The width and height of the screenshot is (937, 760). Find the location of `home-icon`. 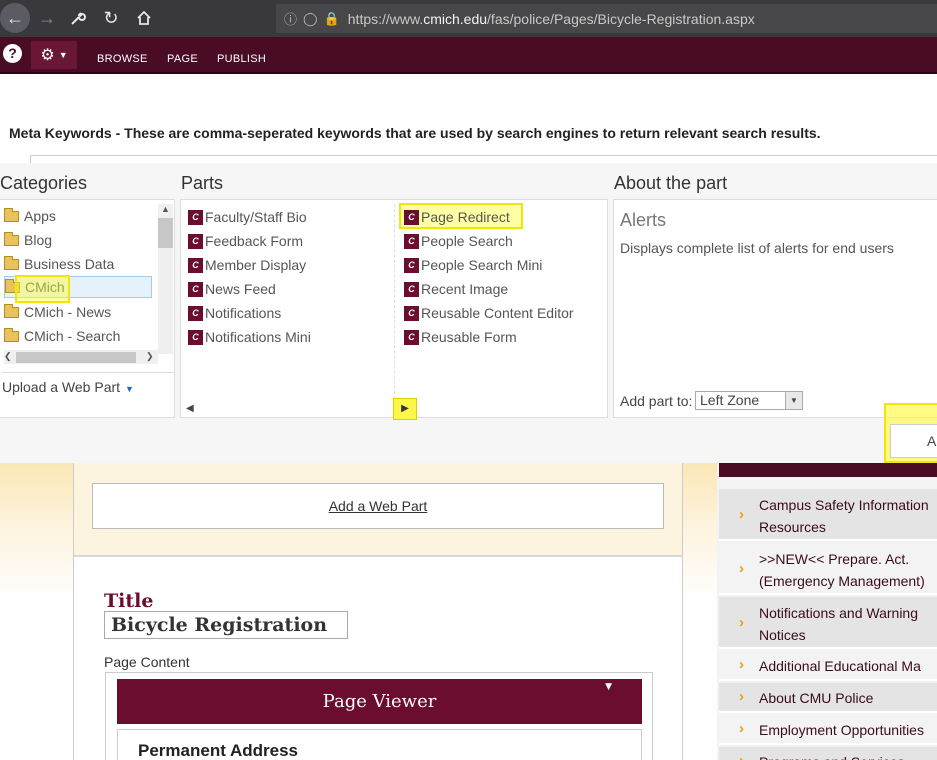

home-icon is located at coordinates (144, 18).